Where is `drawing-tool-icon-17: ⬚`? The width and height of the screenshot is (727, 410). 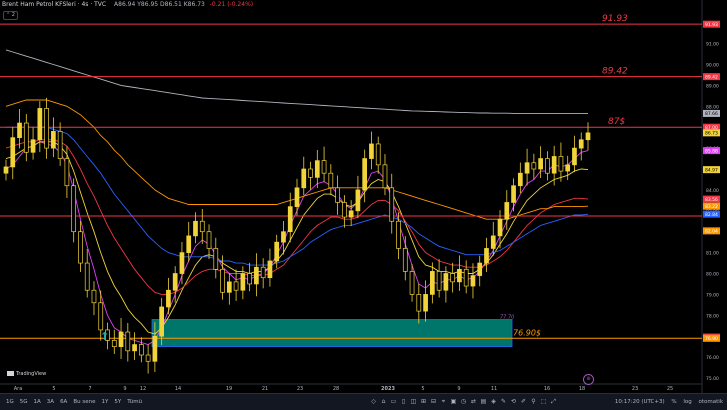
drawing-tool-icon-17: ⬚ is located at coordinates (543, 401).